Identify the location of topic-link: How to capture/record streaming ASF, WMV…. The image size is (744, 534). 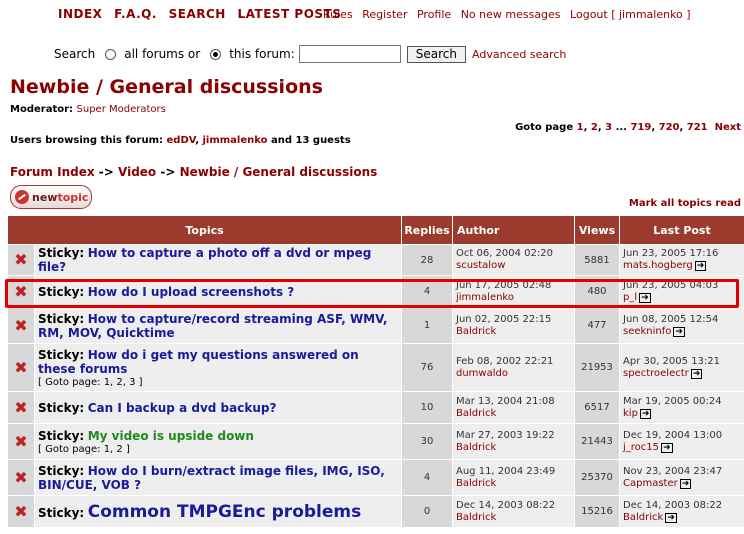
(212, 326).